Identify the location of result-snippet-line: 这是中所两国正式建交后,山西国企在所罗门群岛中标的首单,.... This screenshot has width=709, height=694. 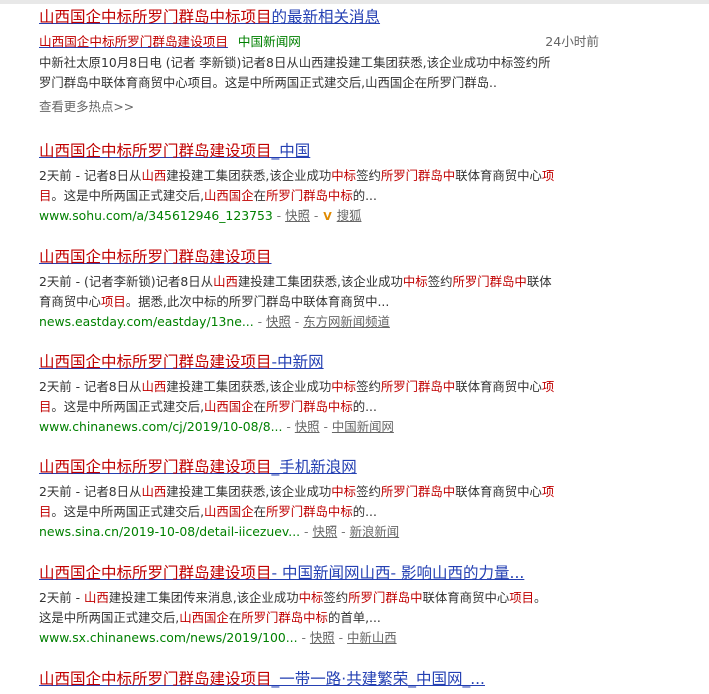
(319, 618).